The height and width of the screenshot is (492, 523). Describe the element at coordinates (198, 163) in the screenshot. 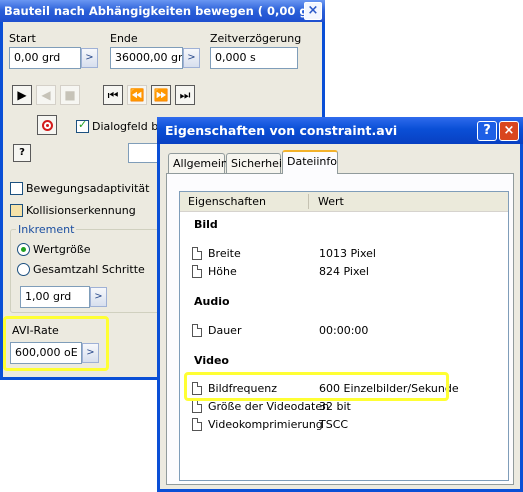

I see `tab-allgemein: Allgemein` at that location.